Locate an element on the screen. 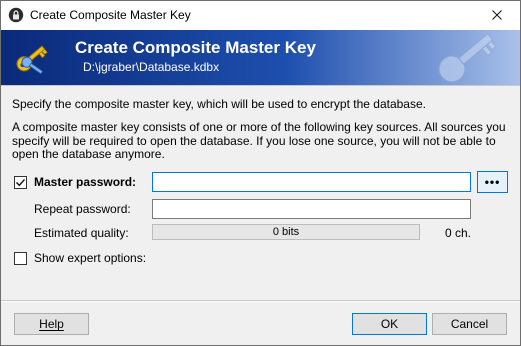 This screenshot has width=521, height=346. ok-button: OK is located at coordinates (389, 324).